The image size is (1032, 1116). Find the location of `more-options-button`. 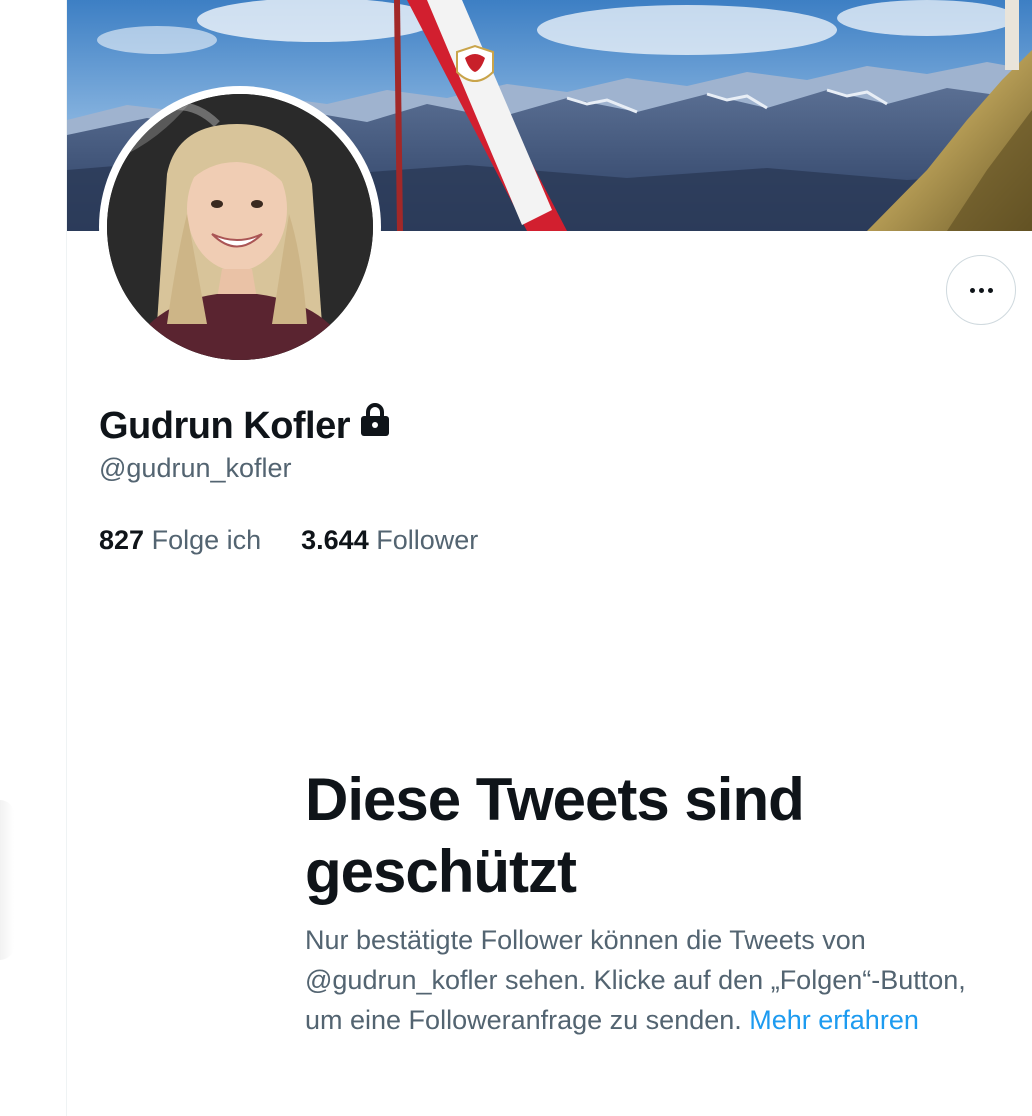

more-options-button is located at coordinates (981, 290).